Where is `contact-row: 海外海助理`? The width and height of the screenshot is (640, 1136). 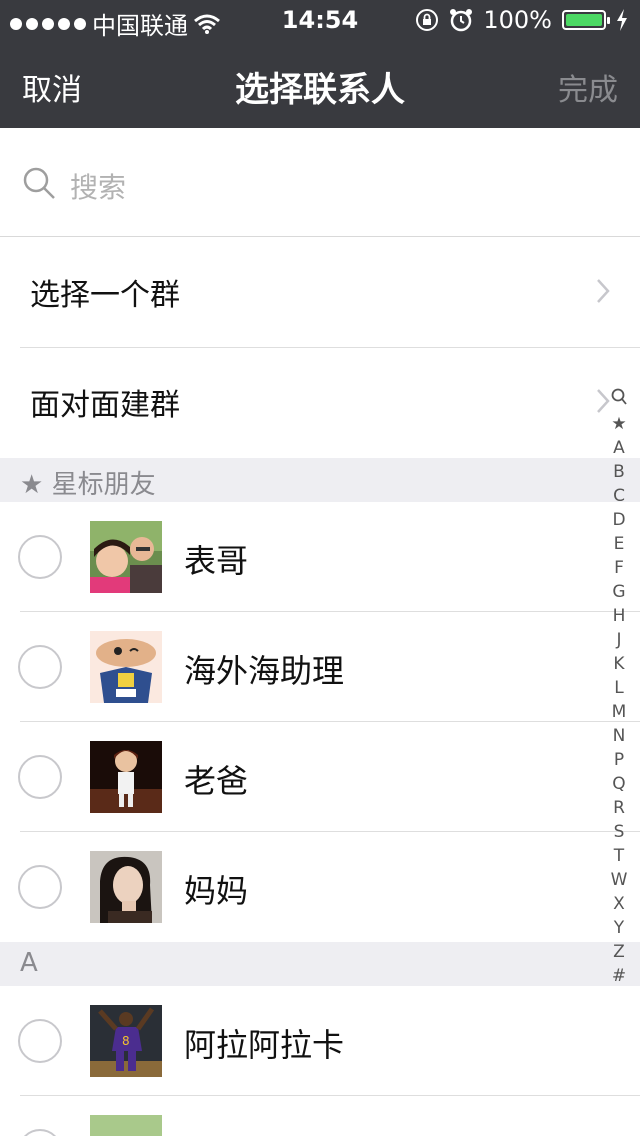
contact-row: 海外海助理 is located at coordinates (320, 667).